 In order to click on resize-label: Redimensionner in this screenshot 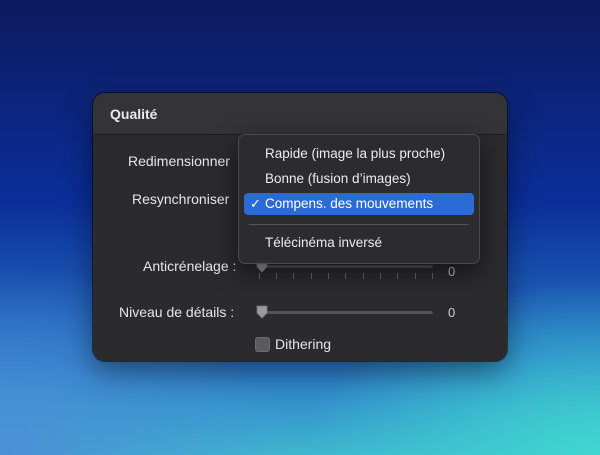, I will do `click(179, 161)`.